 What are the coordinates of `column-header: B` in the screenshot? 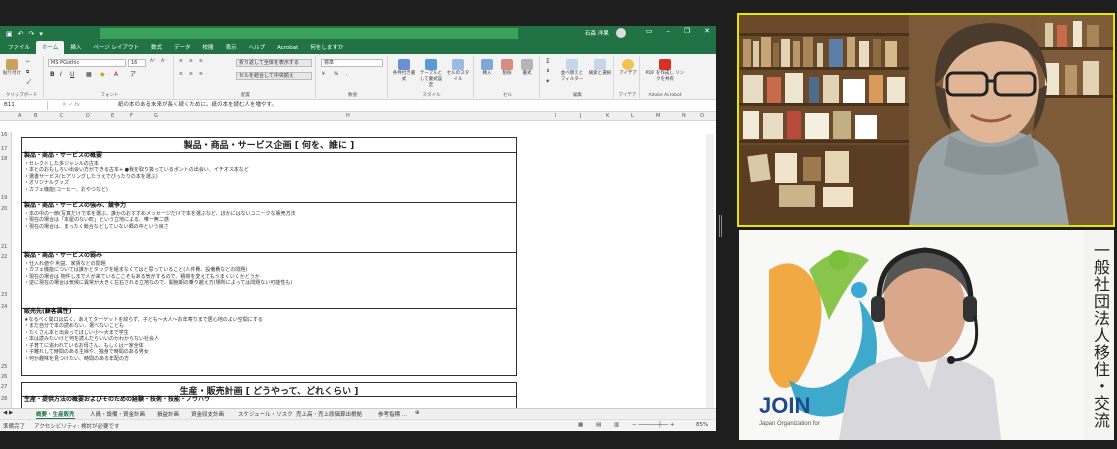 It's located at (35, 116).